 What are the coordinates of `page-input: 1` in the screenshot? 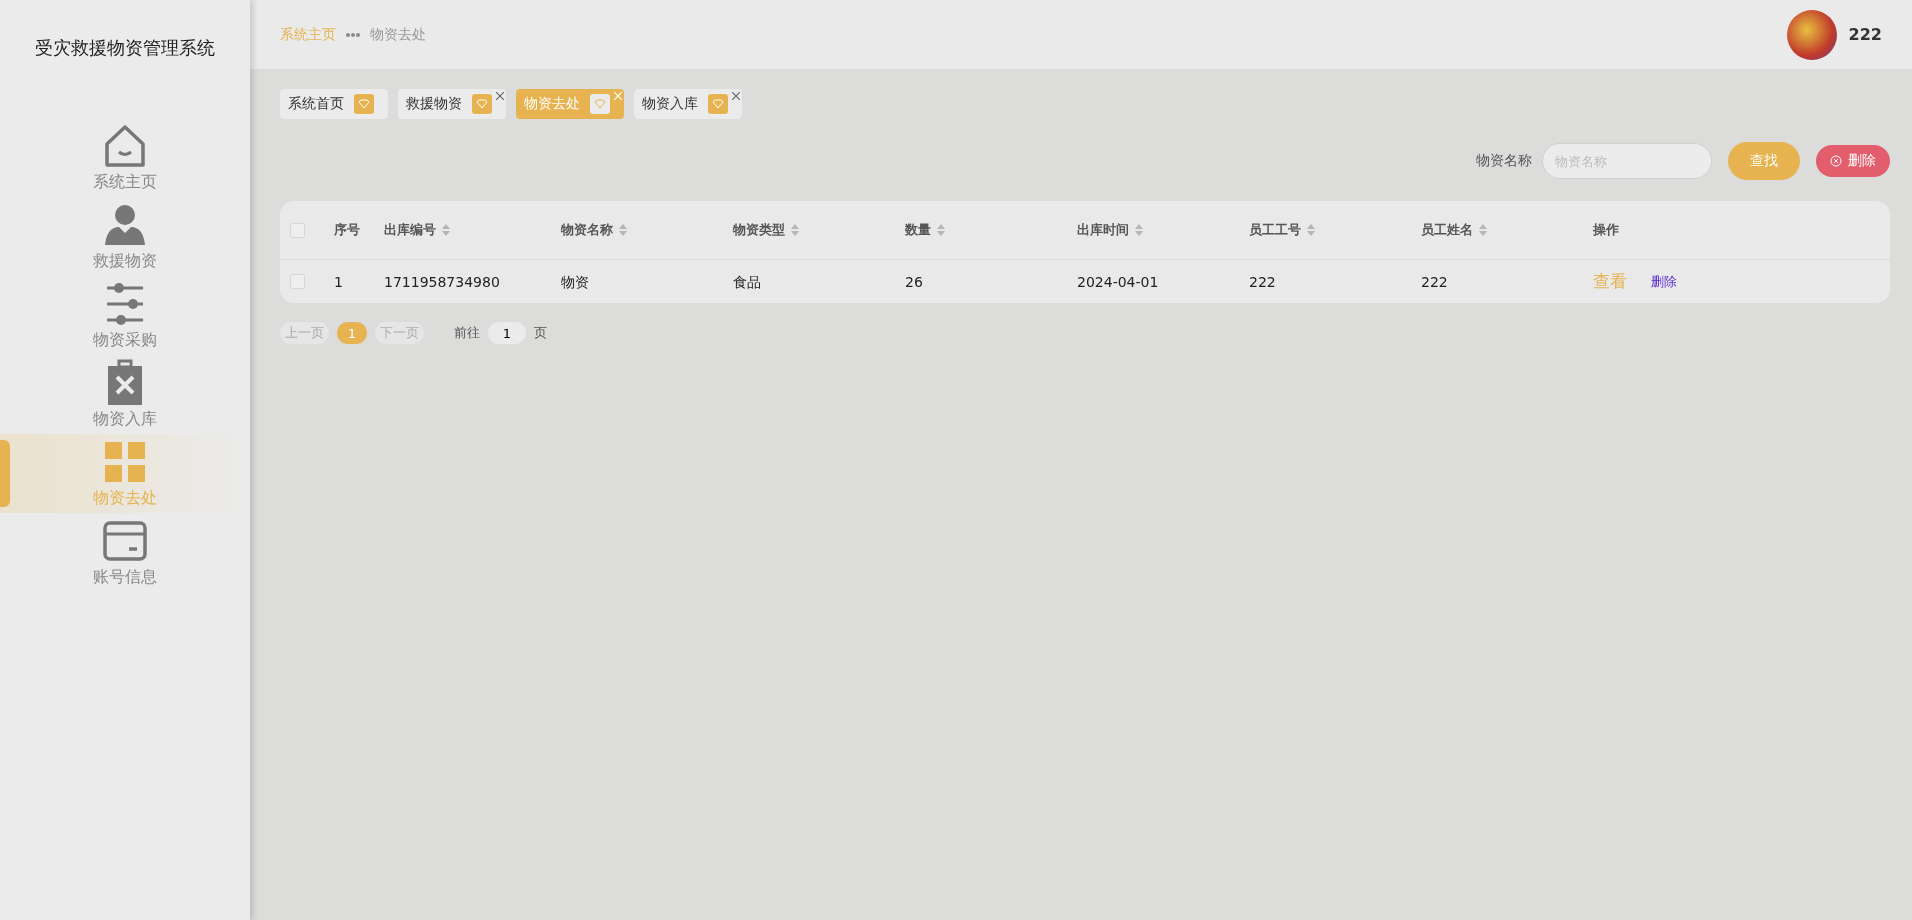 It's located at (507, 333).